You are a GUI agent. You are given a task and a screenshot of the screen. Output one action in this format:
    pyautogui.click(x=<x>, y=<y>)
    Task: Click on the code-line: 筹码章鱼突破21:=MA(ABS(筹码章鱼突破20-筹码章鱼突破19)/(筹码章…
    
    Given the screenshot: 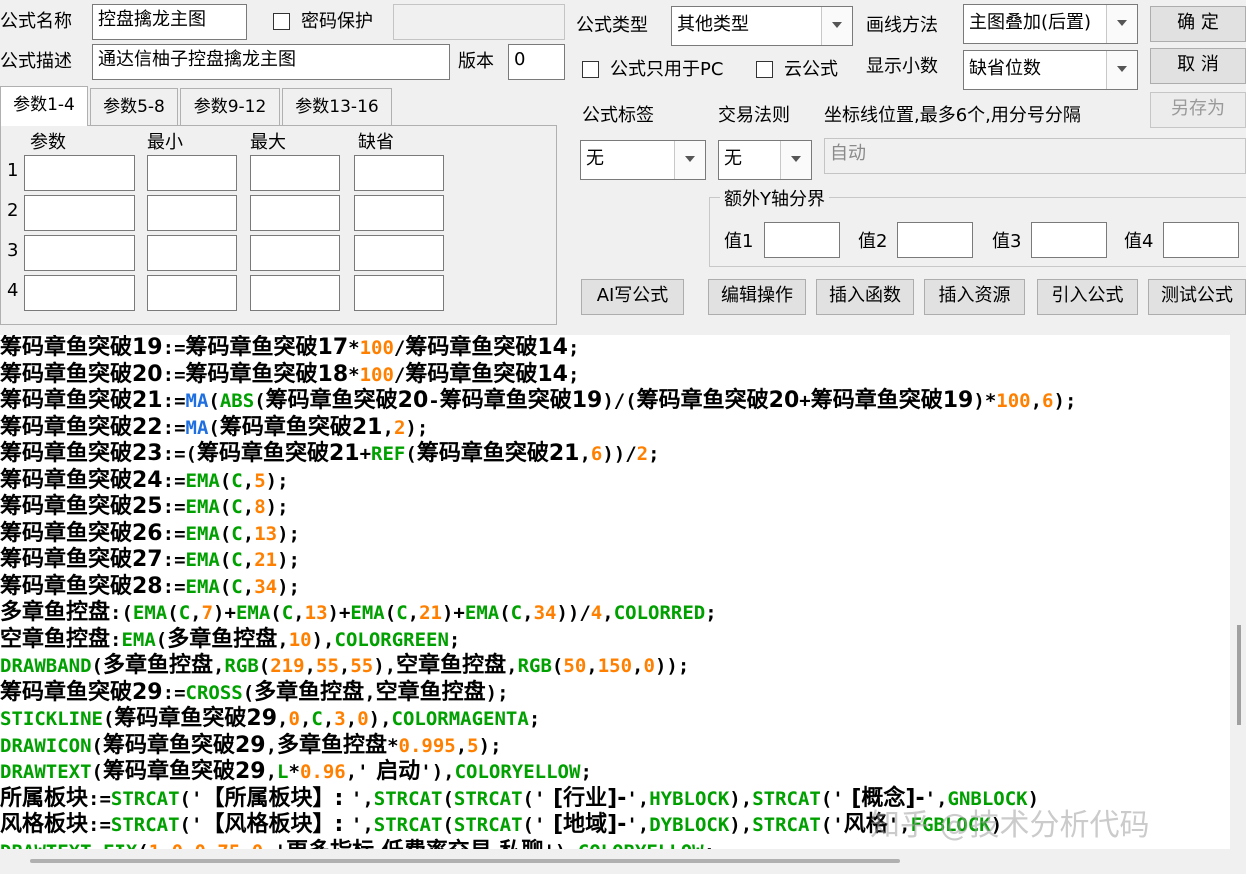 What is the action you would take?
    pyautogui.click(x=615, y=401)
    